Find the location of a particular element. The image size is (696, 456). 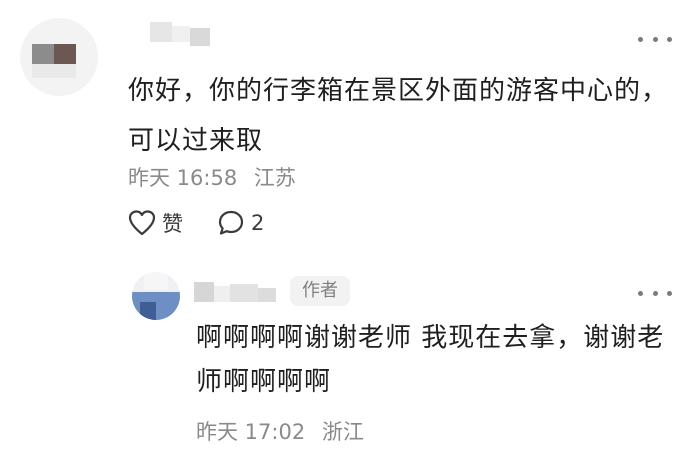

comment-actions: 赞 2 is located at coordinates (196, 223).